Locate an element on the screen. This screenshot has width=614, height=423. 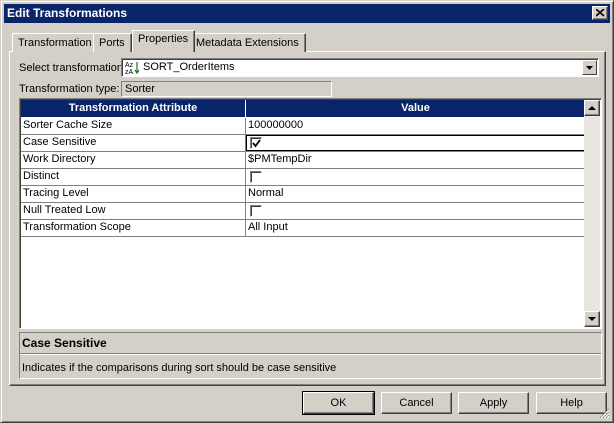
arrow-up-icon is located at coordinates (592, 108).